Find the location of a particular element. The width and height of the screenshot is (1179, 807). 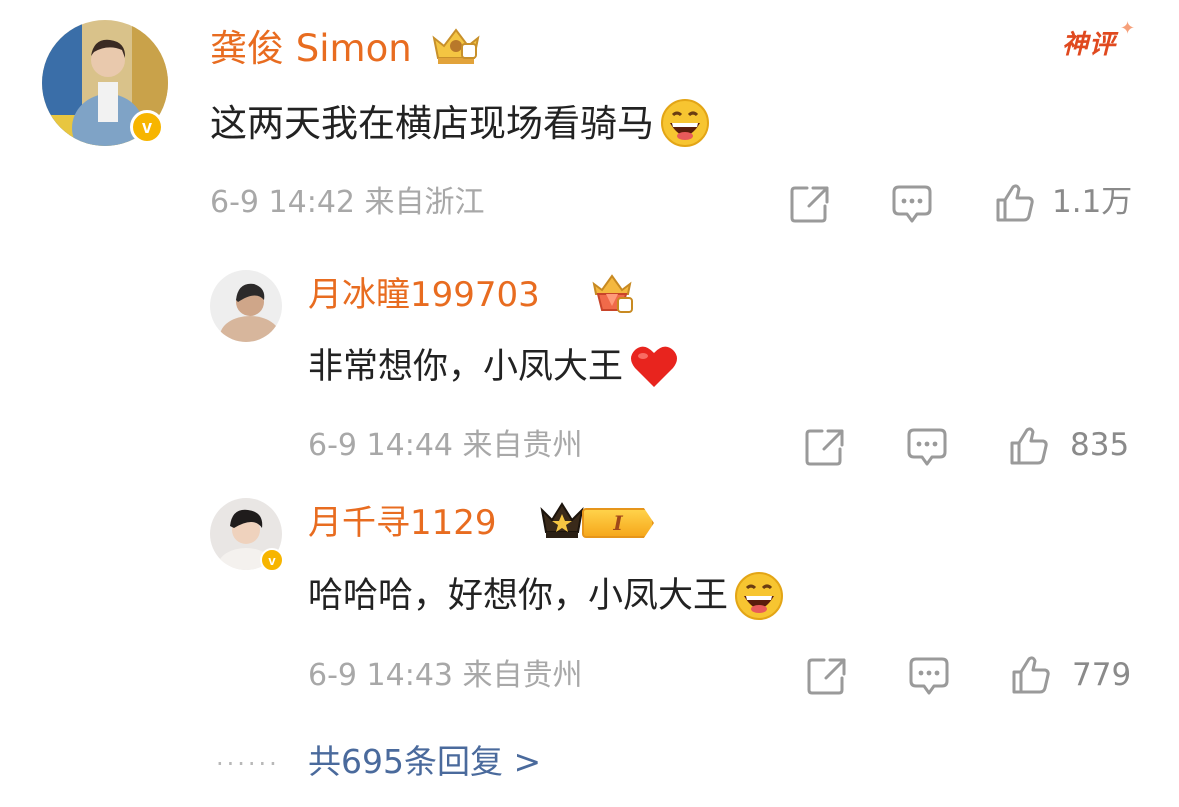

main-comment-meta: 6-9 14:42 来自浙江 is located at coordinates (347, 202).